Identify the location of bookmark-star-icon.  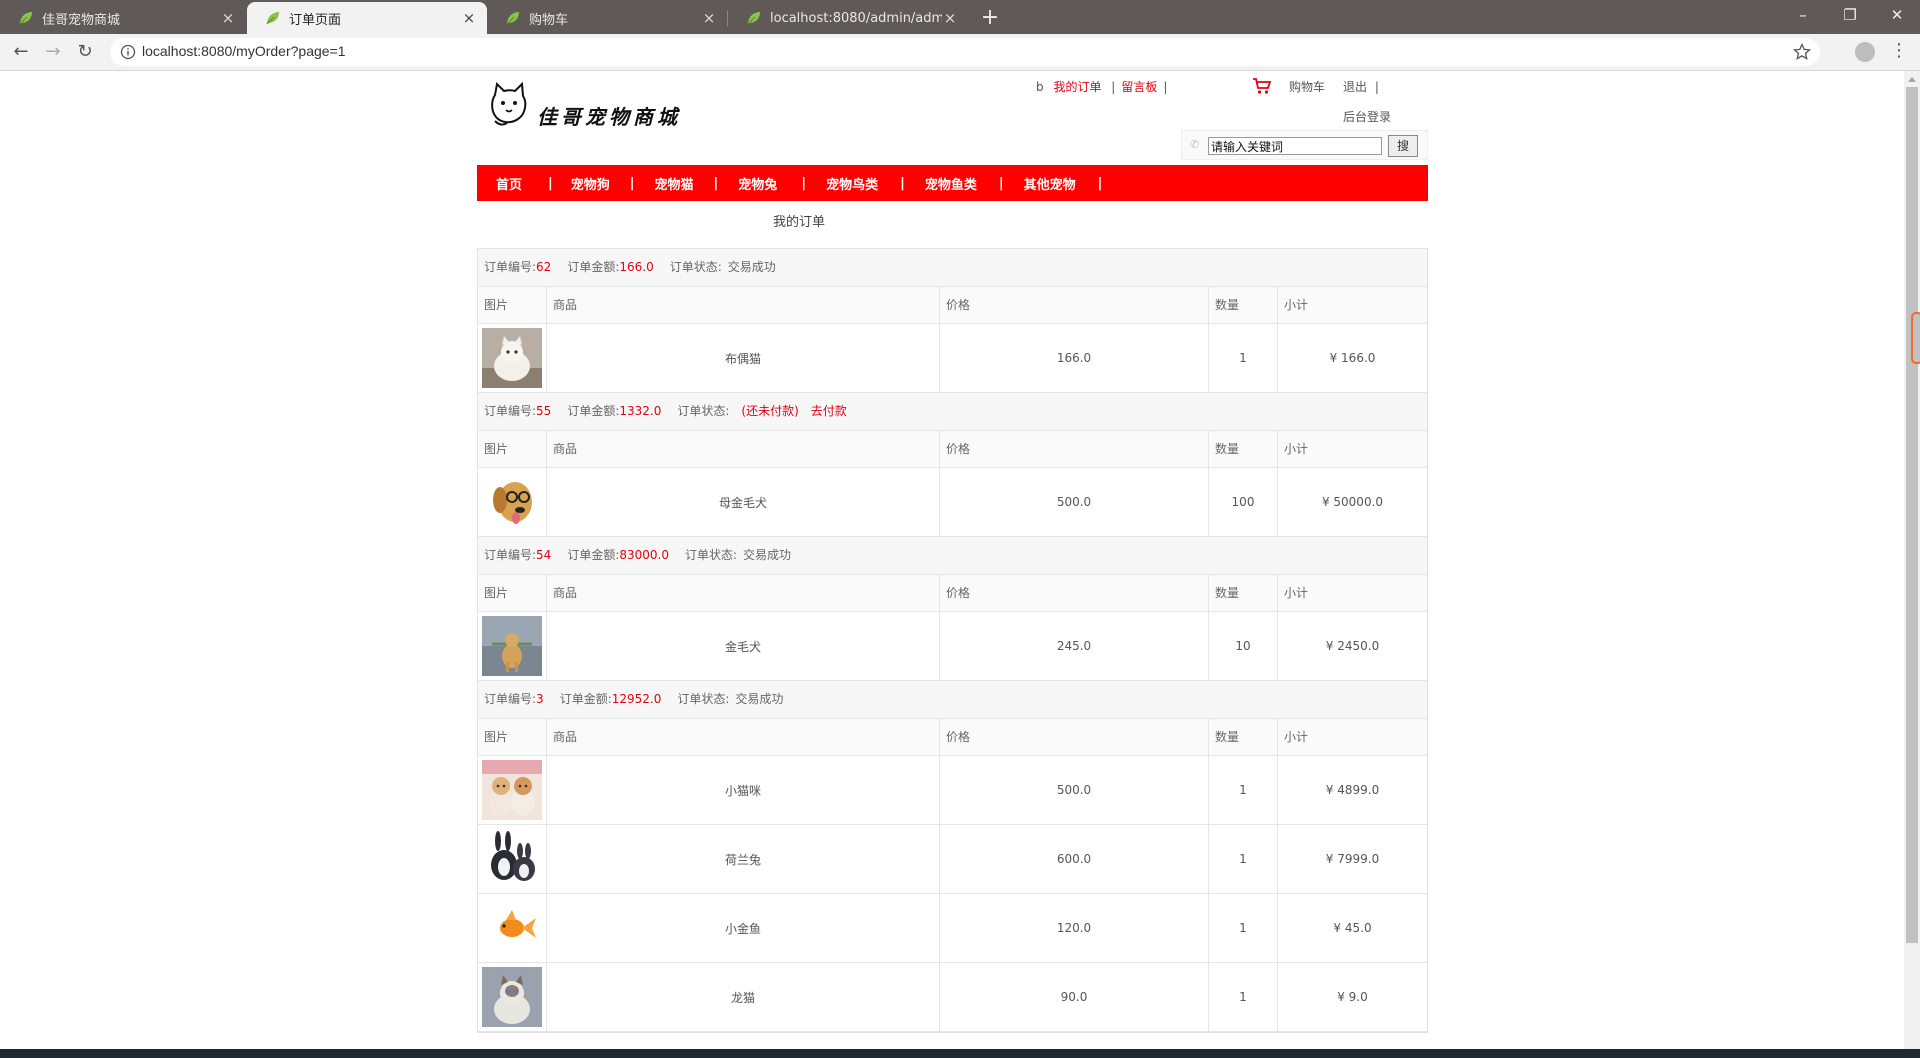
(1802, 52).